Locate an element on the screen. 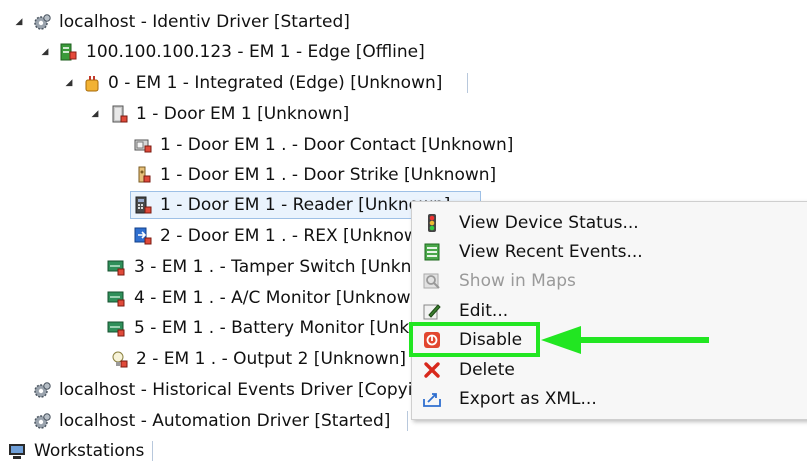 The height and width of the screenshot is (465, 807). tree-row-integrated-module: ◢ 0 - EM 1 - Integrated (Edge) [Unknown] is located at coordinates (235, 83).